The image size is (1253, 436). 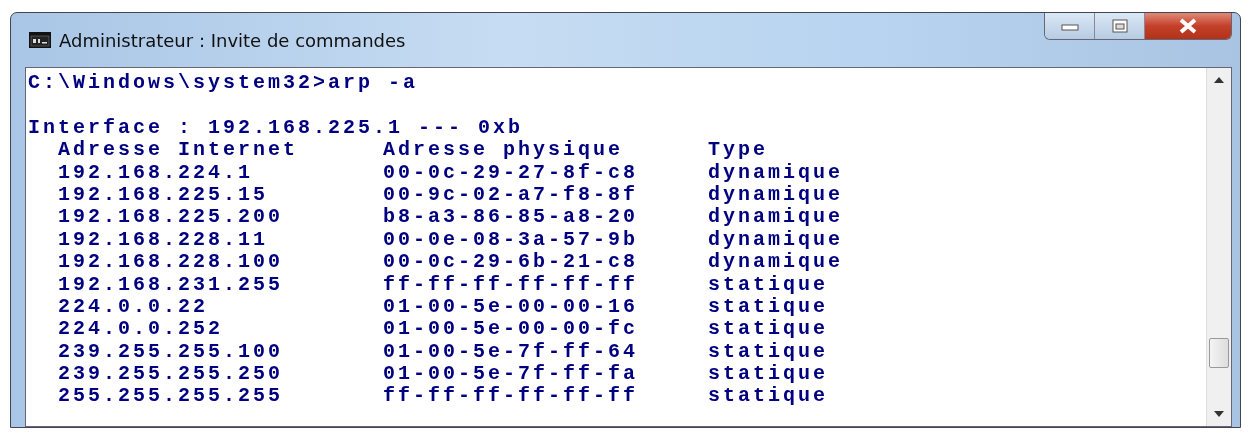 I want to click on table-cell-text: 192.168.224.1, so click(x=156, y=172).